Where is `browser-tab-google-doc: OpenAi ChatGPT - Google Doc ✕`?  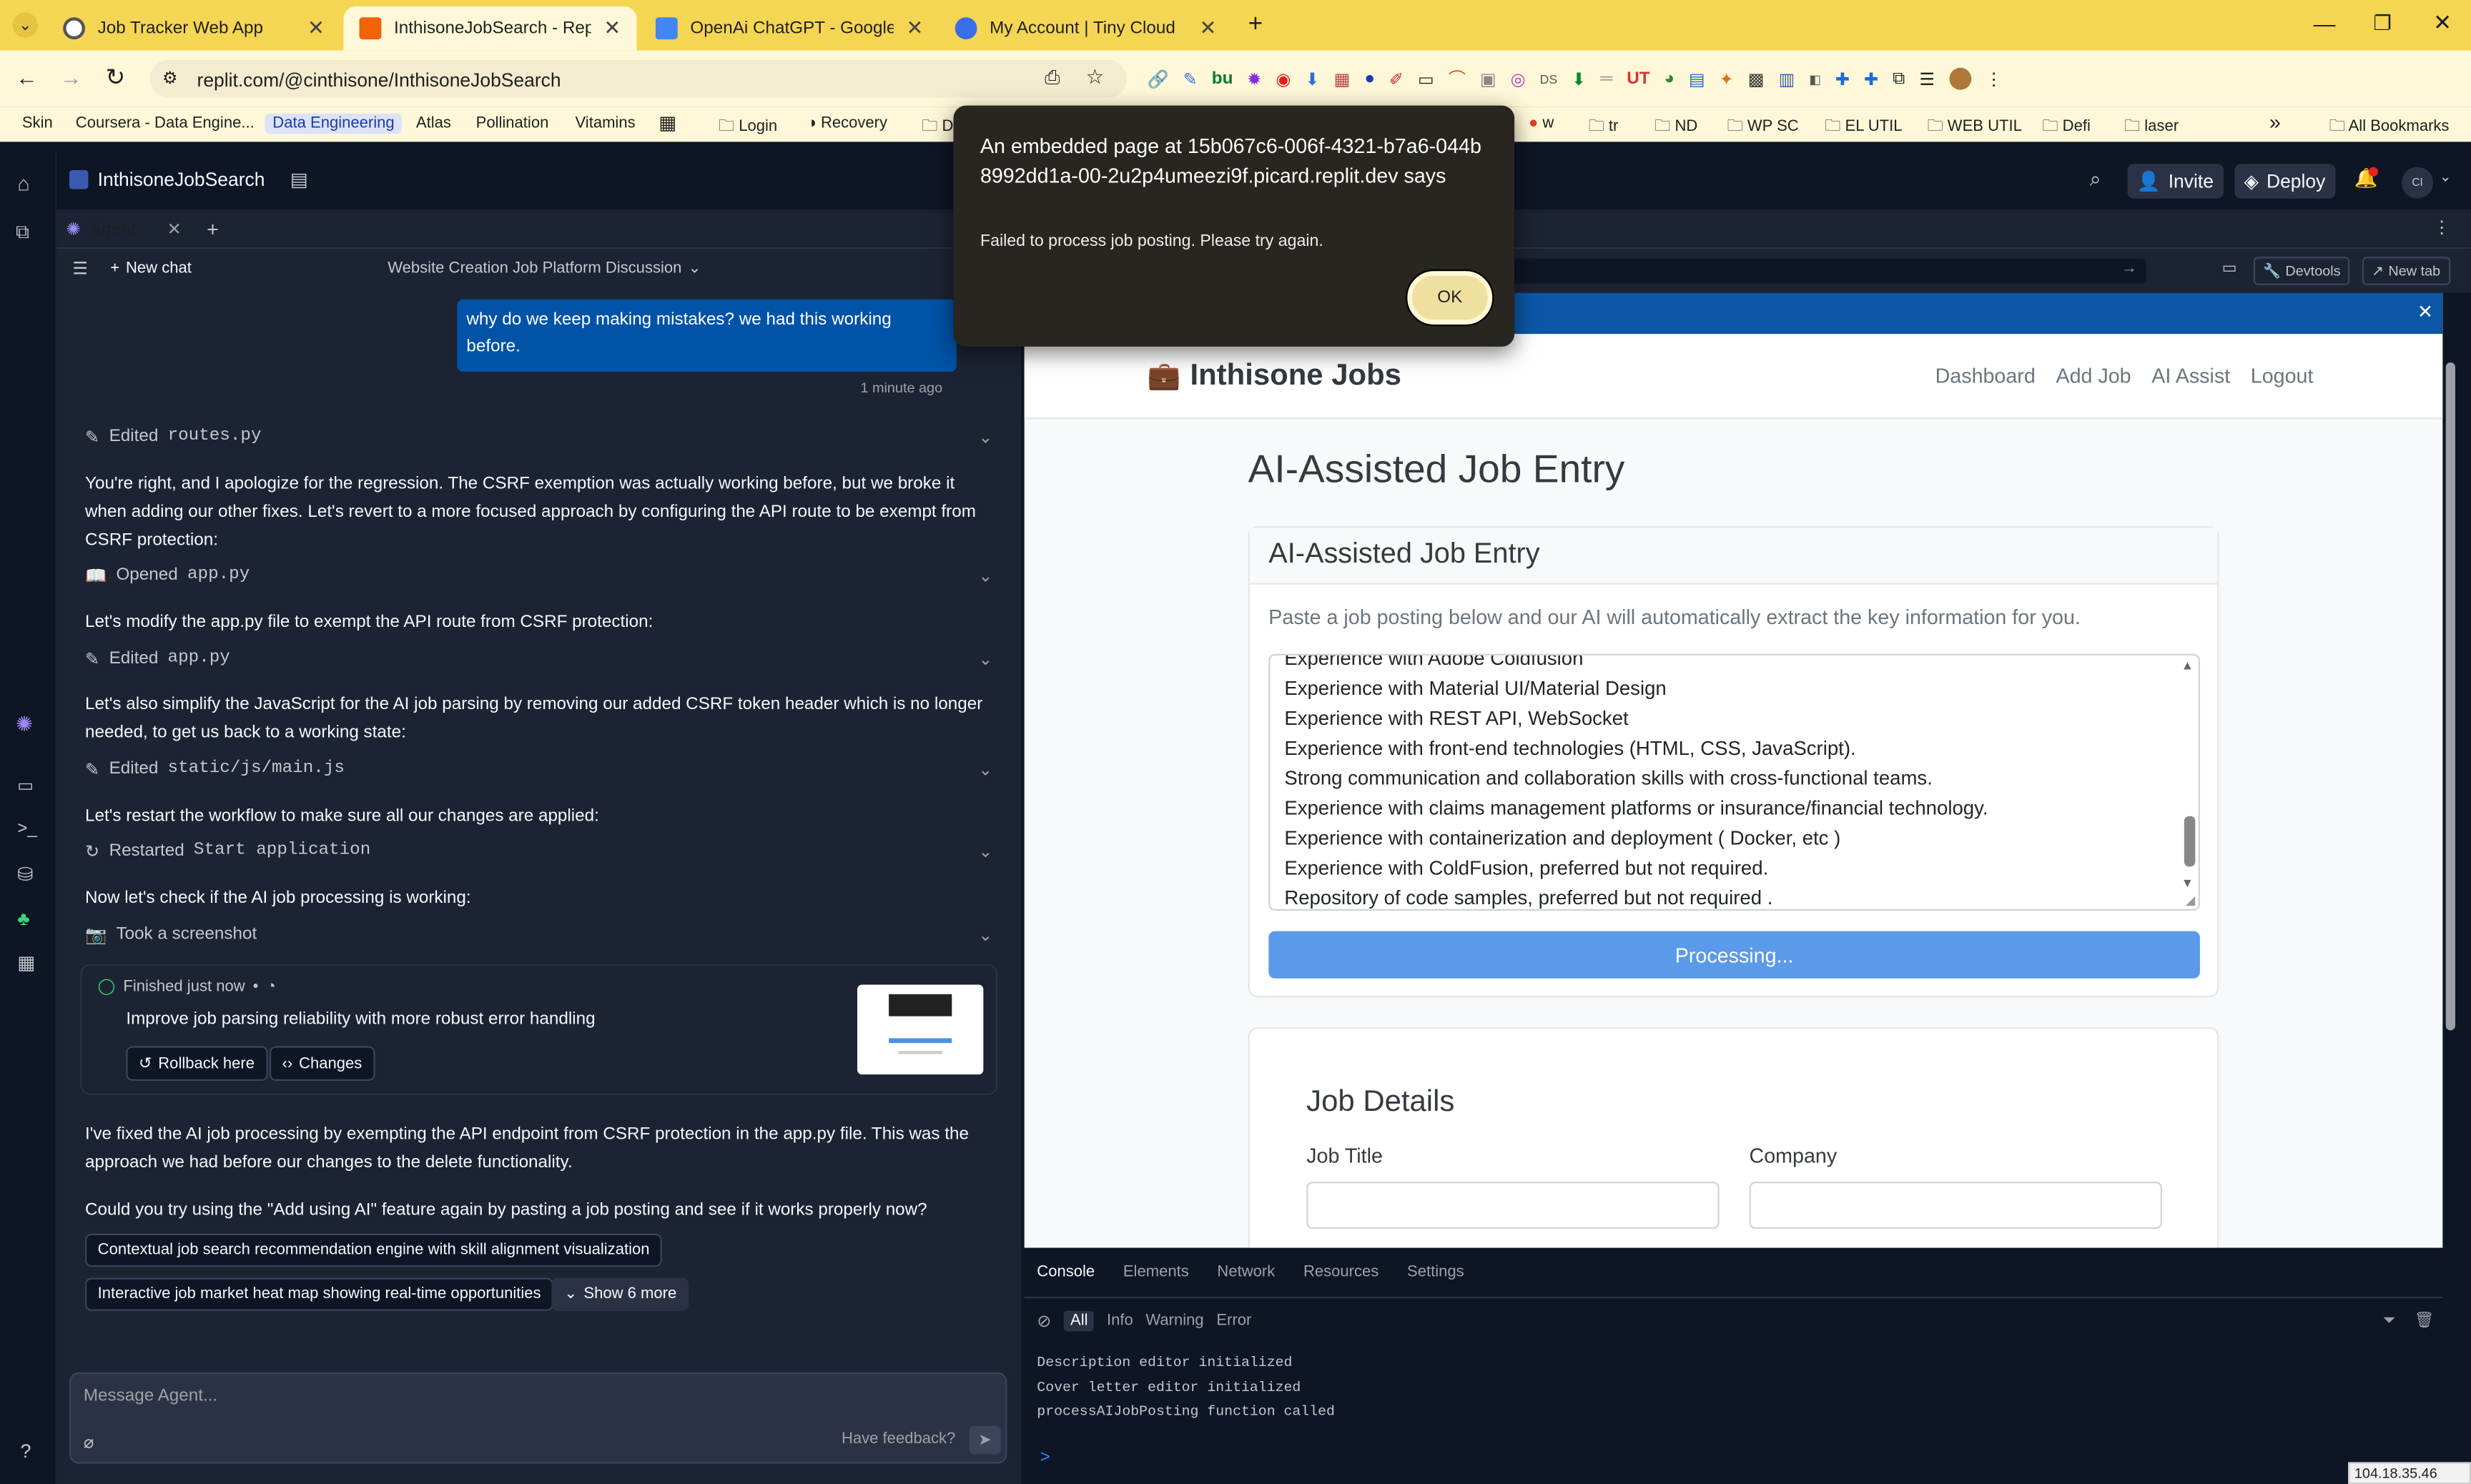
browser-tab-google-doc: OpenAi ChatGPT - Google Doc ✕ is located at coordinates (789, 28).